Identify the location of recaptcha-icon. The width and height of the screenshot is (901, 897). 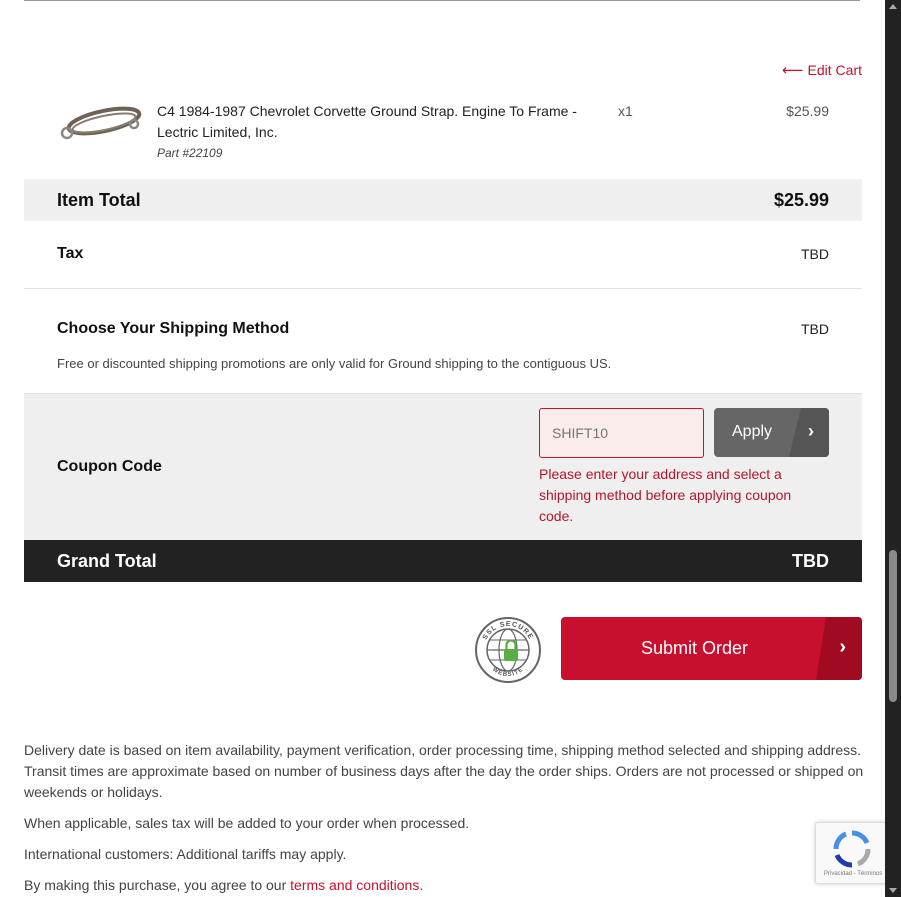
(852, 849).